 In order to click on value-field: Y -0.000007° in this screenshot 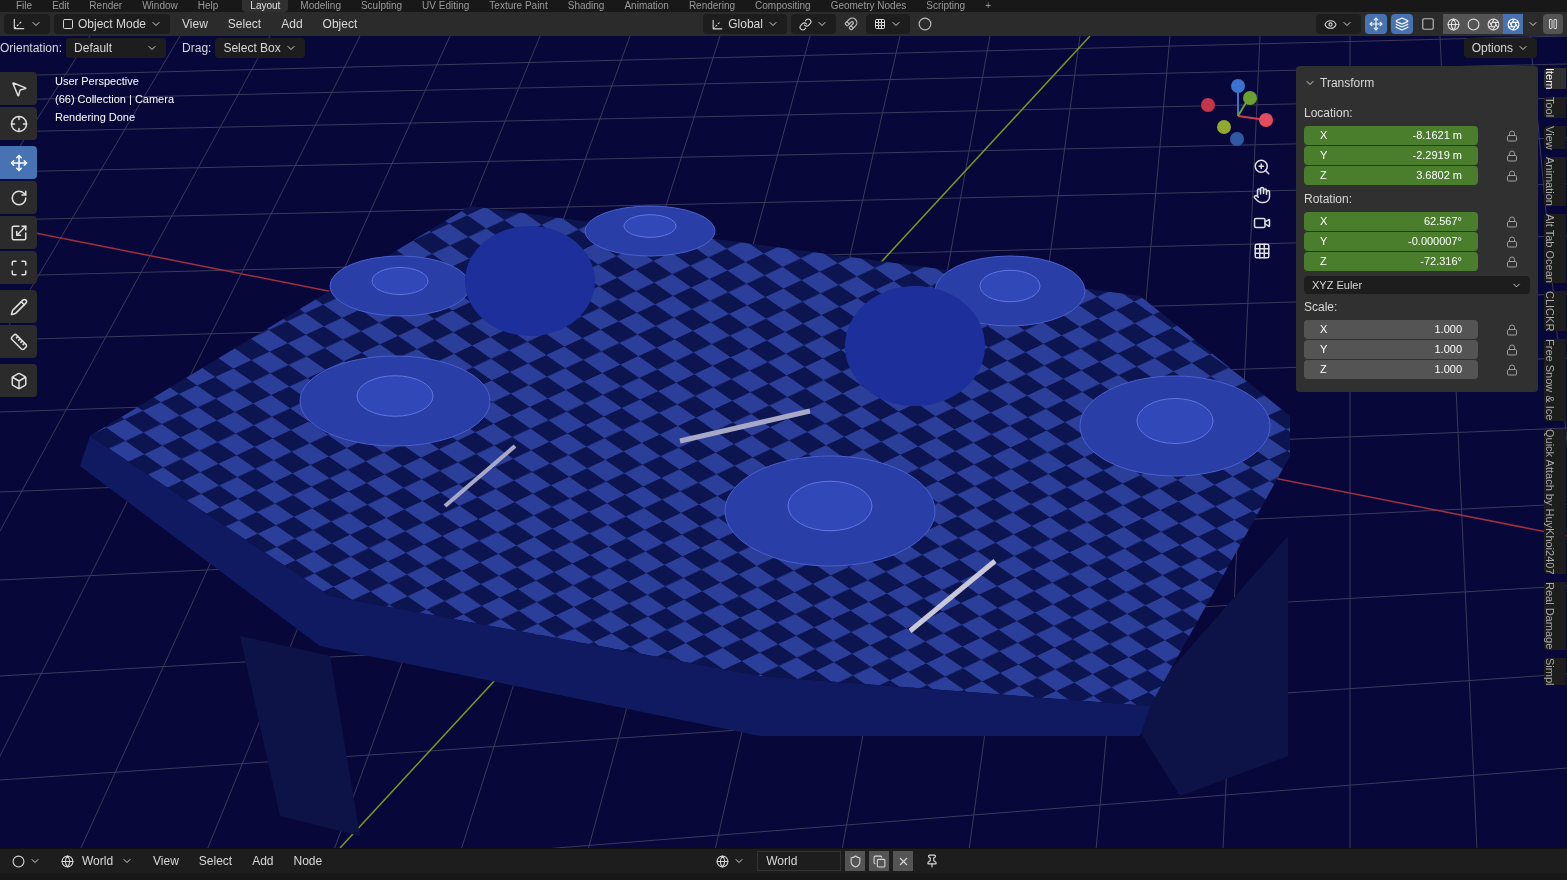, I will do `click(1391, 241)`.